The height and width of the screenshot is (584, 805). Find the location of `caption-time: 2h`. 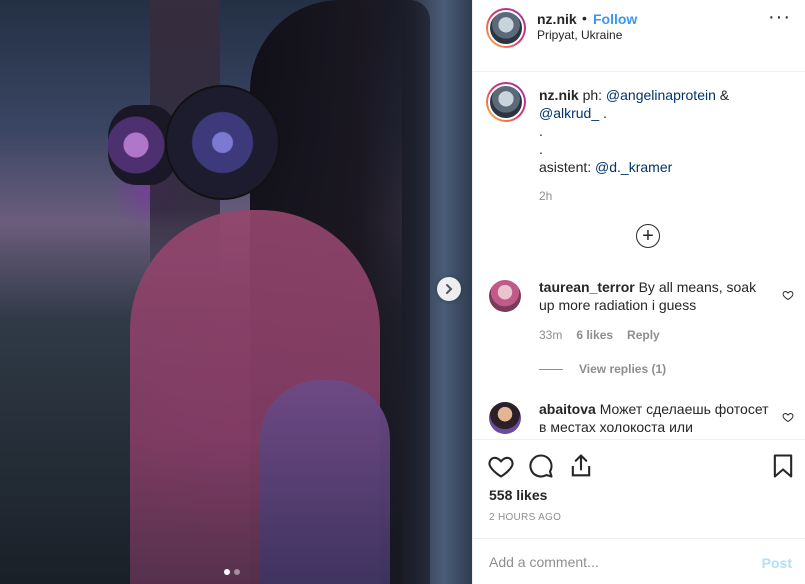

caption-time: 2h is located at coordinates (545, 196).